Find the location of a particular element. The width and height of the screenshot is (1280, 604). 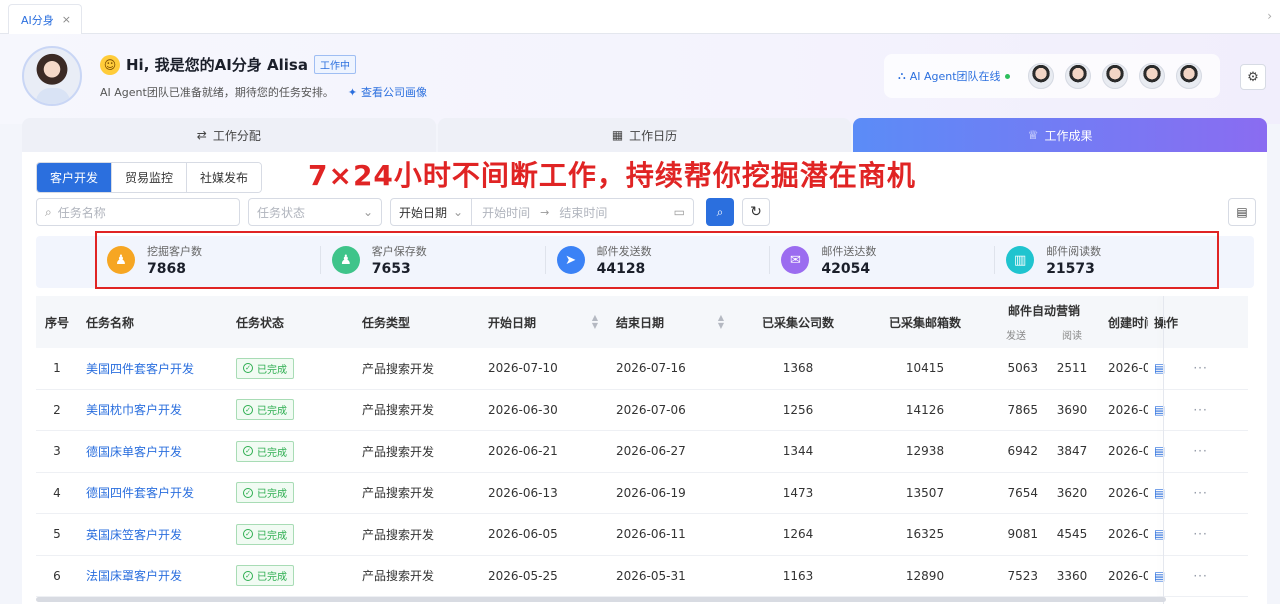

chevron-right-icon: › is located at coordinates (1269, 16).